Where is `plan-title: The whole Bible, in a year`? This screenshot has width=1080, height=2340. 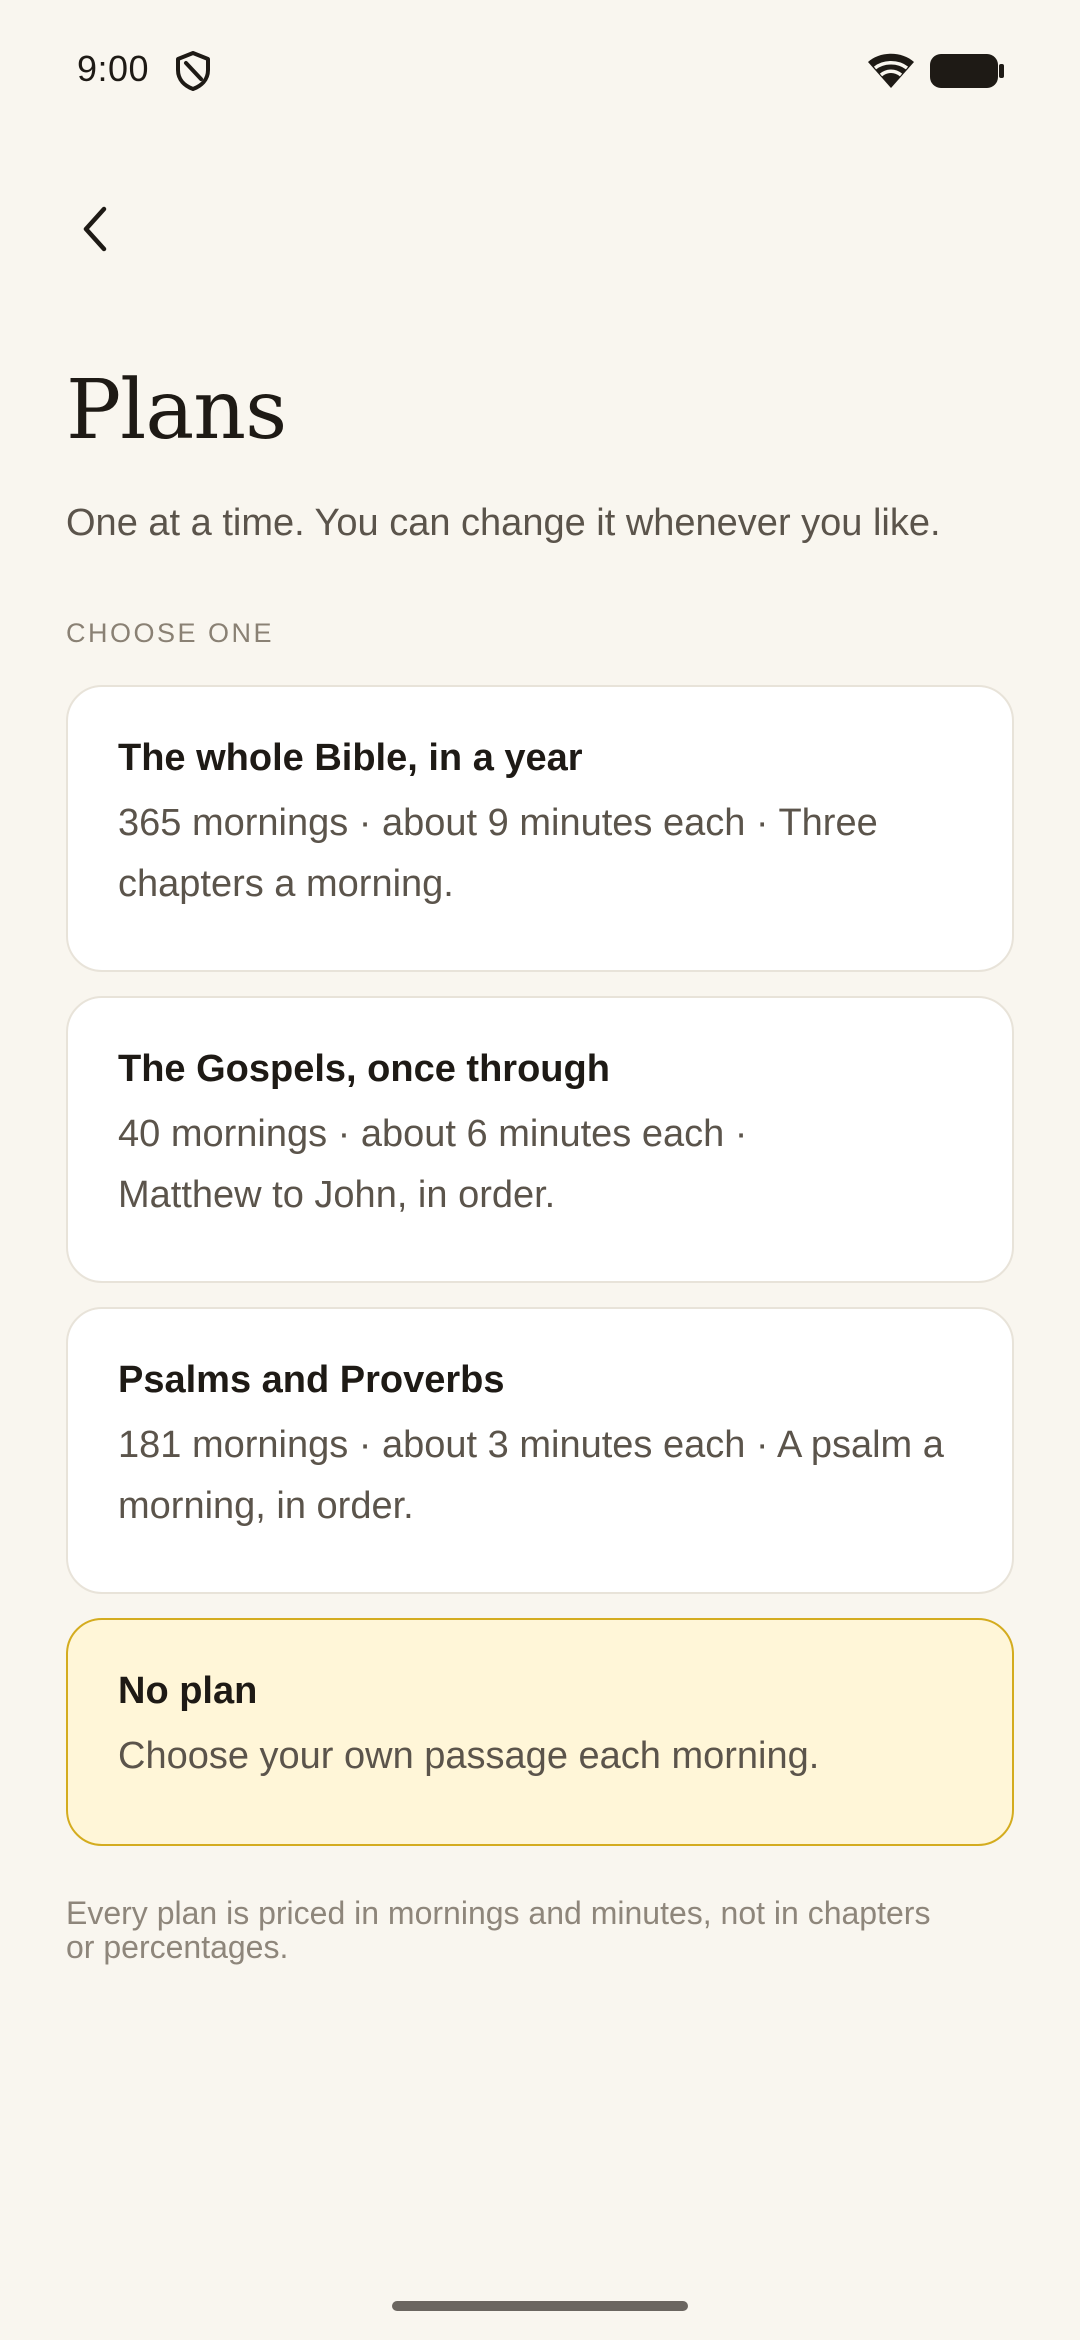
plan-title: The whole Bible, in a year is located at coordinates (350, 758).